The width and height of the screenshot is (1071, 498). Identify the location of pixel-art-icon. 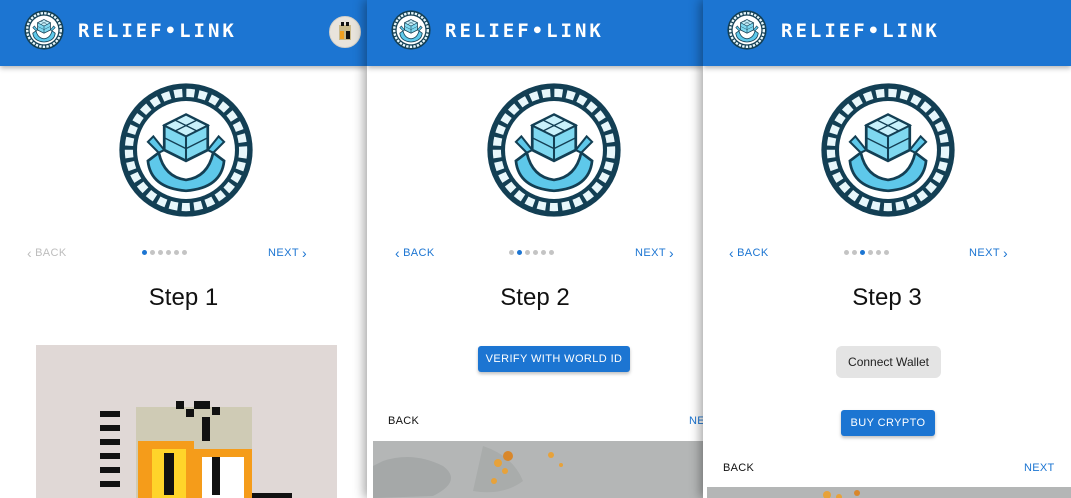
(196, 449).